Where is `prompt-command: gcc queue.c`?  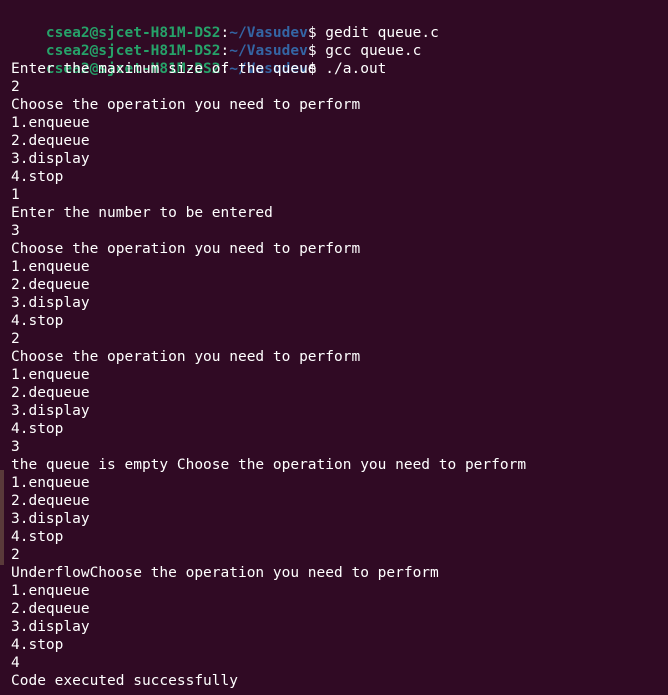 prompt-command: gcc queue.c is located at coordinates (369, 51).